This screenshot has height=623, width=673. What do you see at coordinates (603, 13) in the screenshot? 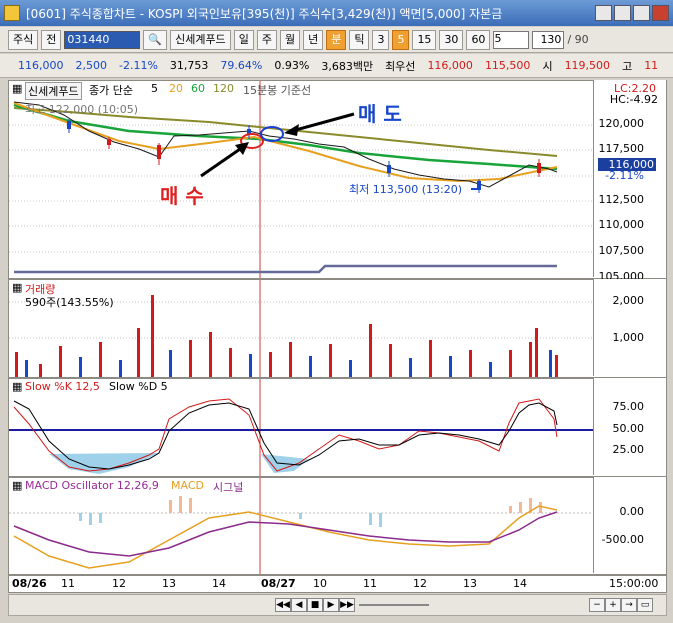
I see `link-icon` at bounding box center [603, 13].